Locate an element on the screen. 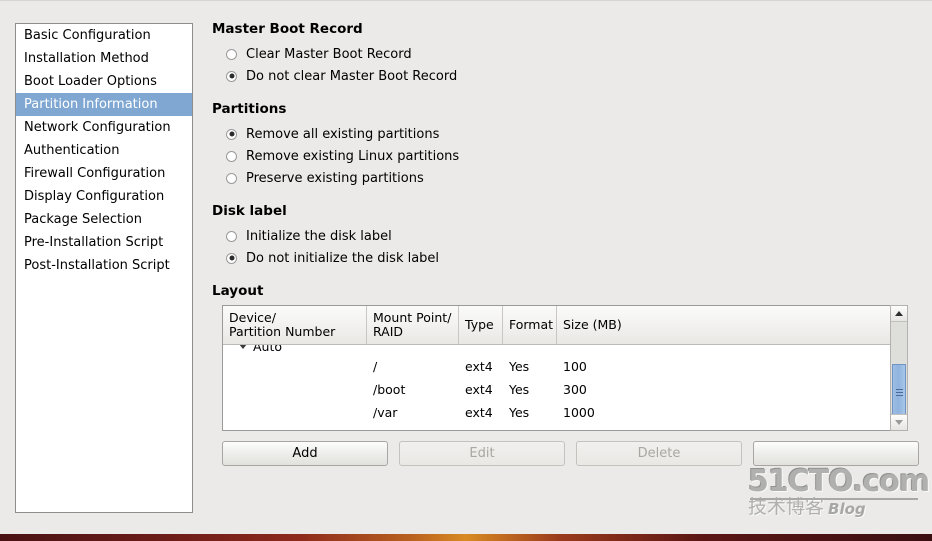  sidebar-item-firewall-configuration: Firewall Configuration is located at coordinates (104, 173).